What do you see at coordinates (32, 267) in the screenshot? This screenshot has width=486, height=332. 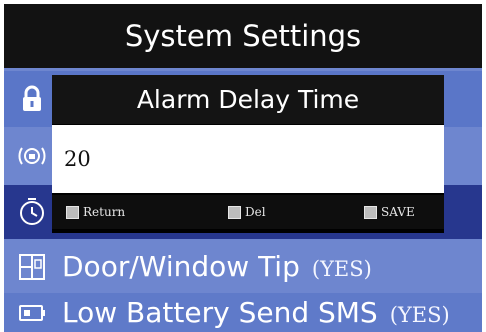 I see `door-window-icon` at bounding box center [32, 267].